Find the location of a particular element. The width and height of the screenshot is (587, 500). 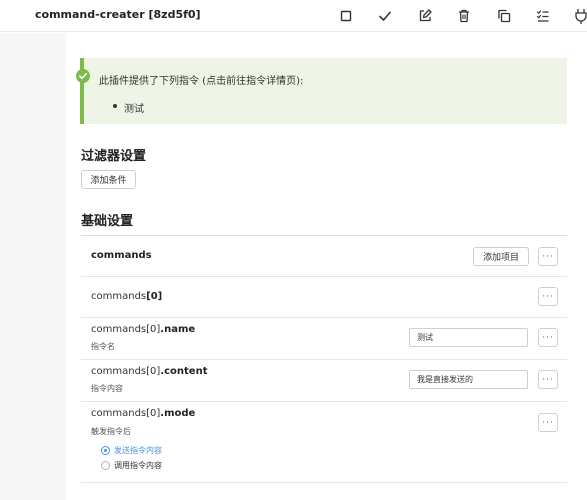

check-icon is located at coordinates (385, 16).